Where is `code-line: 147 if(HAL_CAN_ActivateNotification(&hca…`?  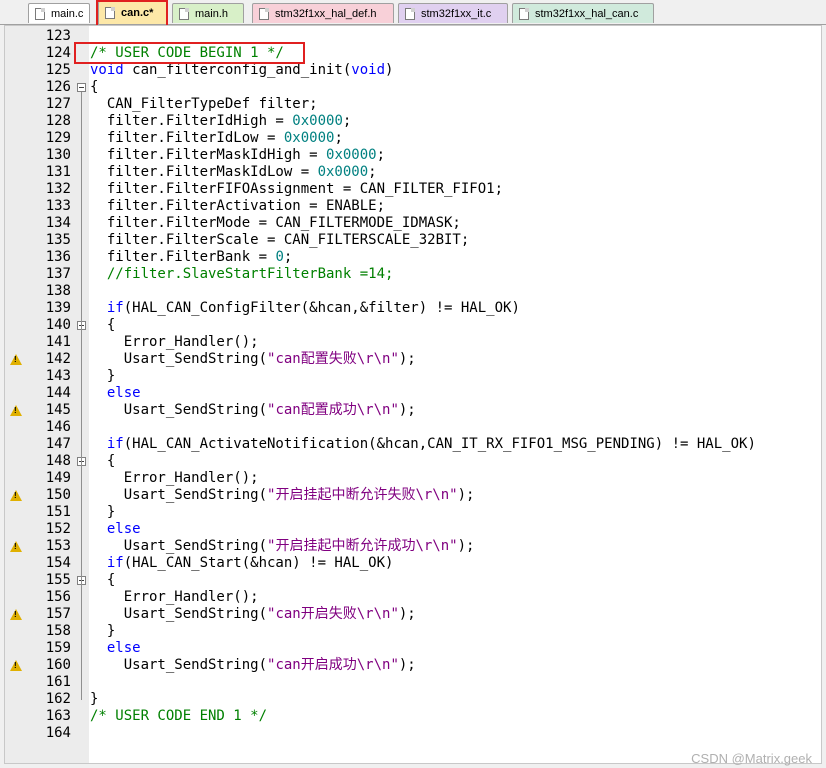
code-line: 147 if(HAL_CAN_ActivateNotification(&hca… is located at coordinates (413, 444).